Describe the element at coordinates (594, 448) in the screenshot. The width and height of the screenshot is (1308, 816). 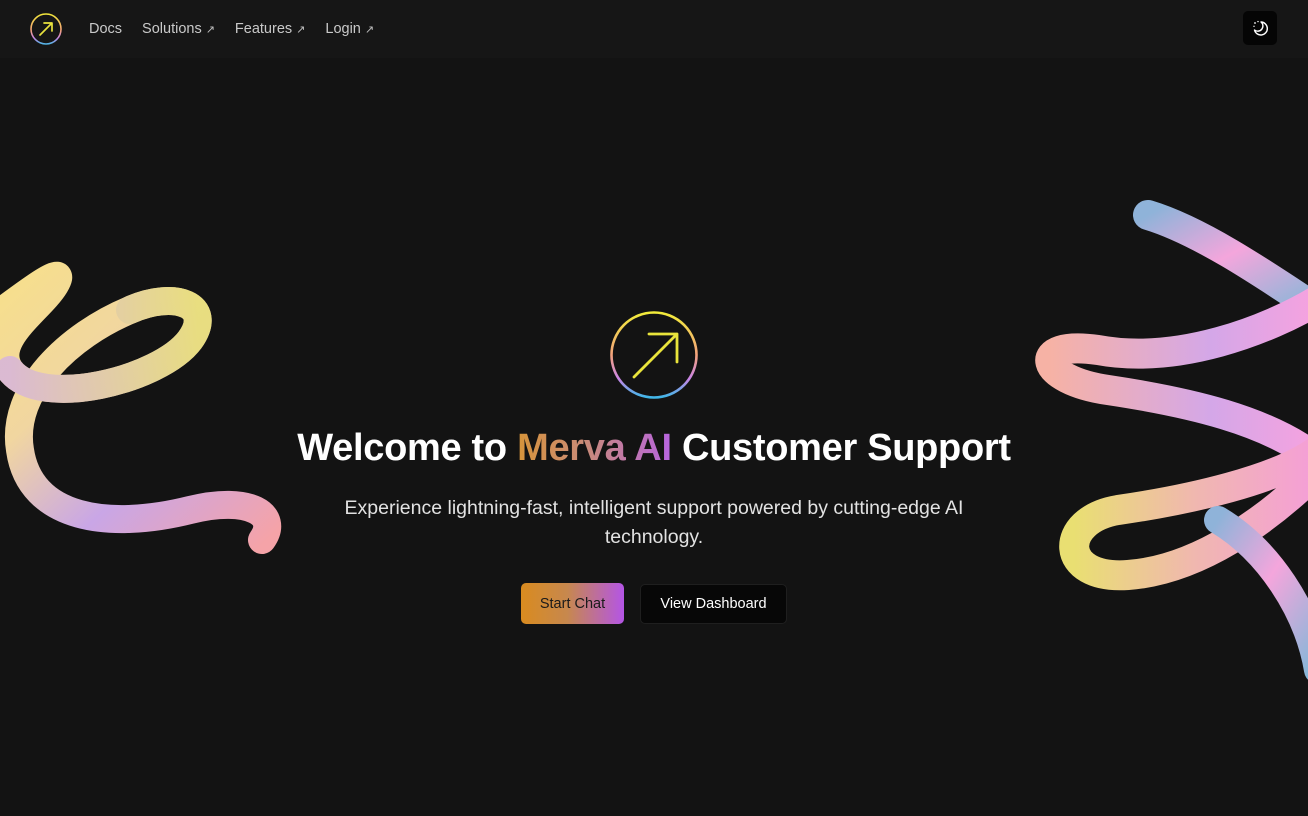
I see `hero-title-brand: Merva AI` at that location.